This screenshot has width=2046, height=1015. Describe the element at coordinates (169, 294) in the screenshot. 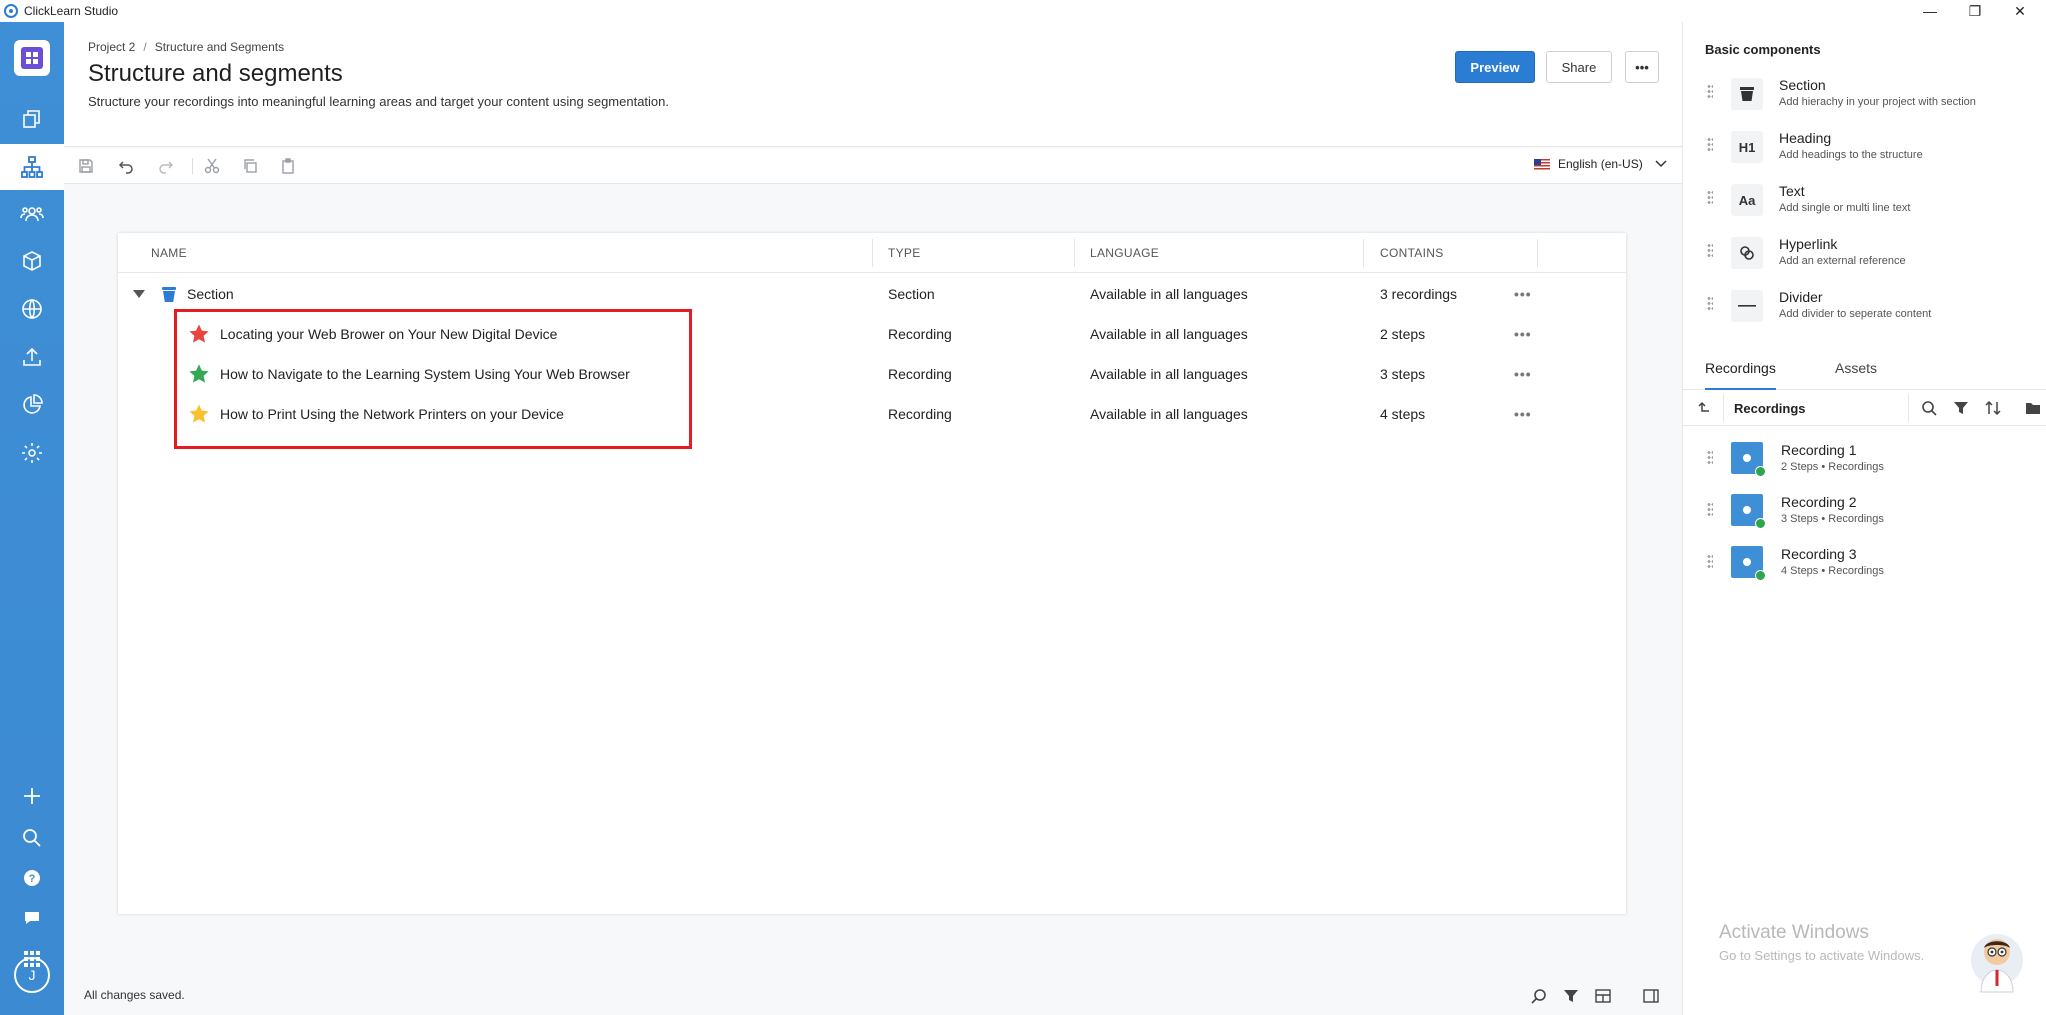

I see `section-icon` at that location.